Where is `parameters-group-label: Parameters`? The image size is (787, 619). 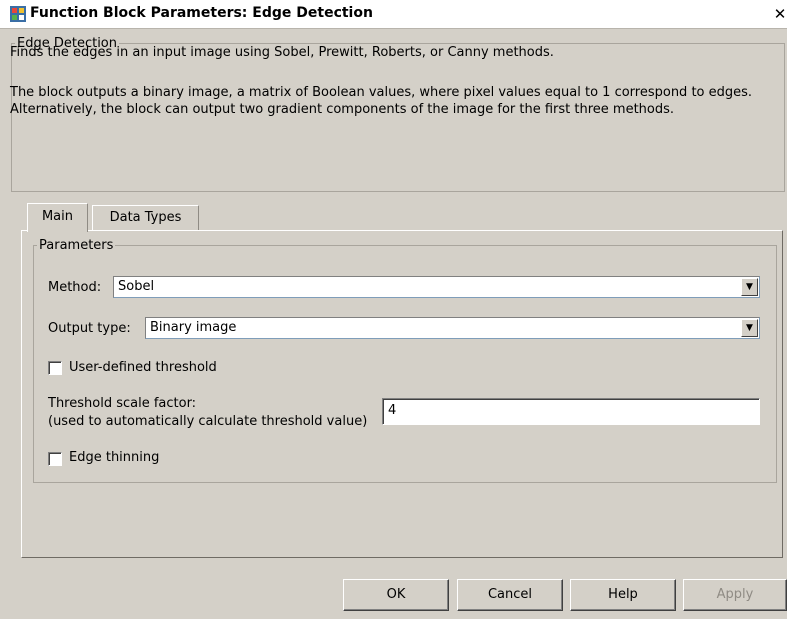
parameters-group-label: Parameters is located at coordinates (76, 245).